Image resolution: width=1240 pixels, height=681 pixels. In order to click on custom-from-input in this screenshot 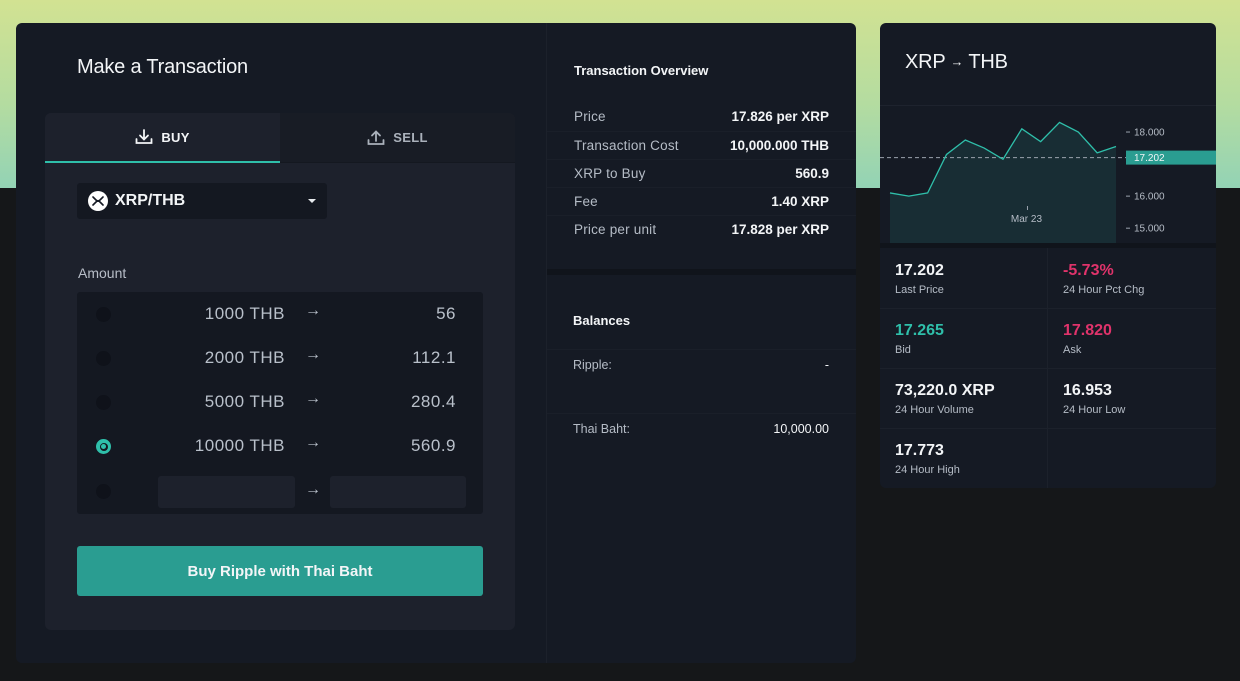, I will do `click(226, 492)`.